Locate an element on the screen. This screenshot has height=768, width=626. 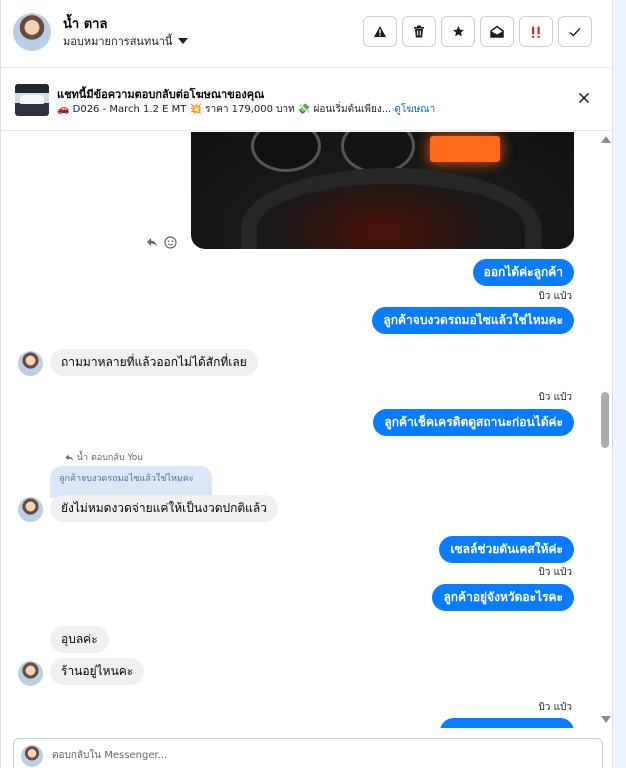
conversation-actions is located at coordinates (477, 31).